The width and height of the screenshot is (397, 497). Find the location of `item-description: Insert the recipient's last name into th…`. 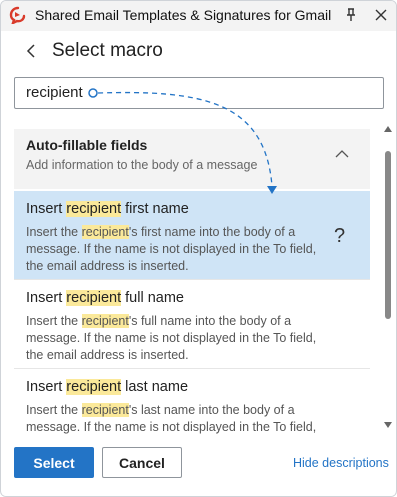

item-description: Insert the recipient's last name into th… is located at coordinates (171, 418).